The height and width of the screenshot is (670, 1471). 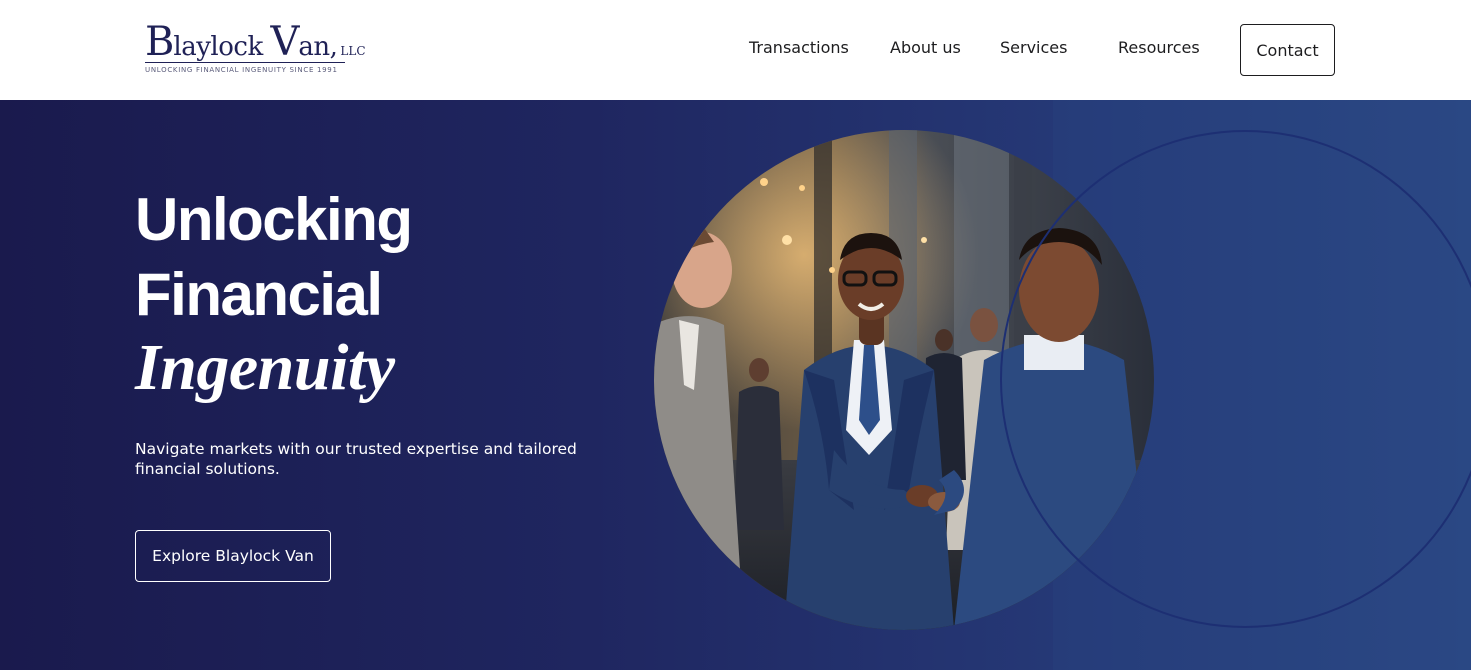 What do you see at coordinates (233, 556) in the screenshot?
I see `explore-button: Explore Blaylock Van` at bounding box center [233, 556].